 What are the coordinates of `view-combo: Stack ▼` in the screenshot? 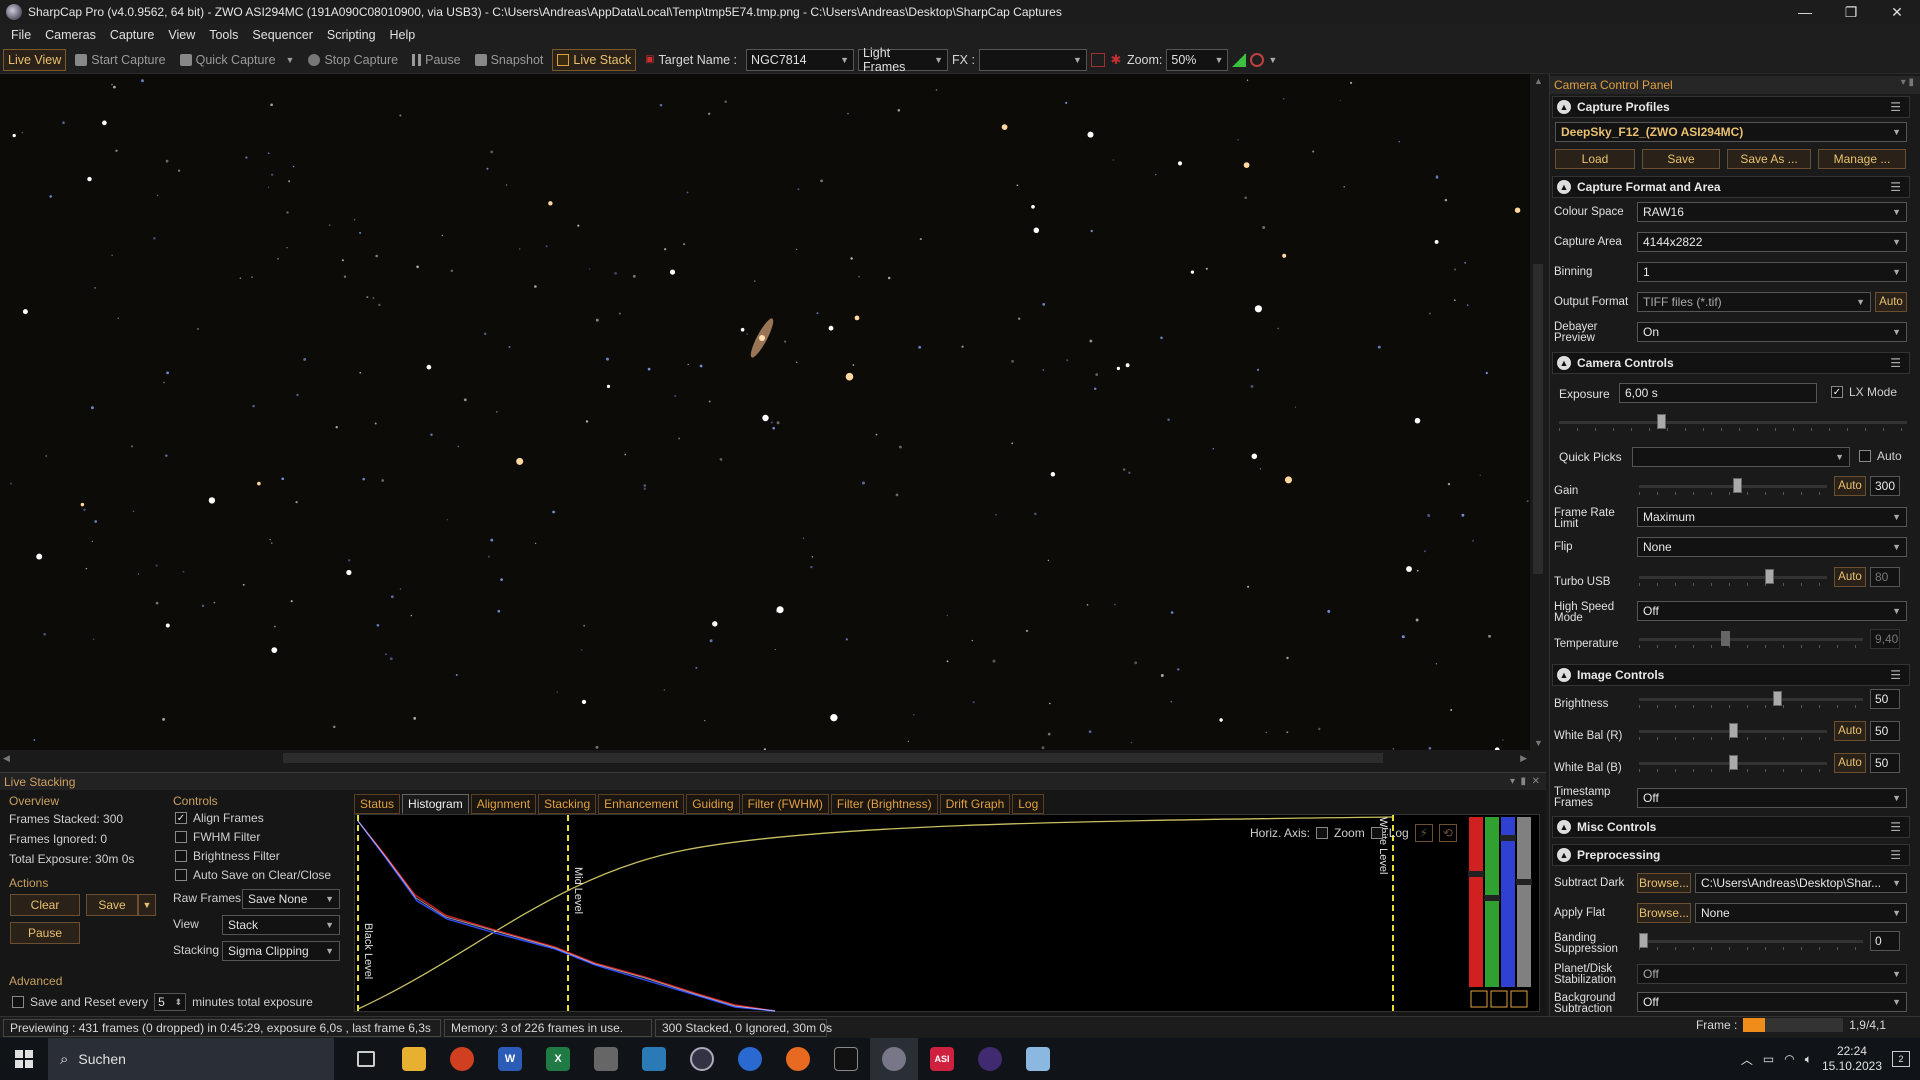 It's located at (281, 925).